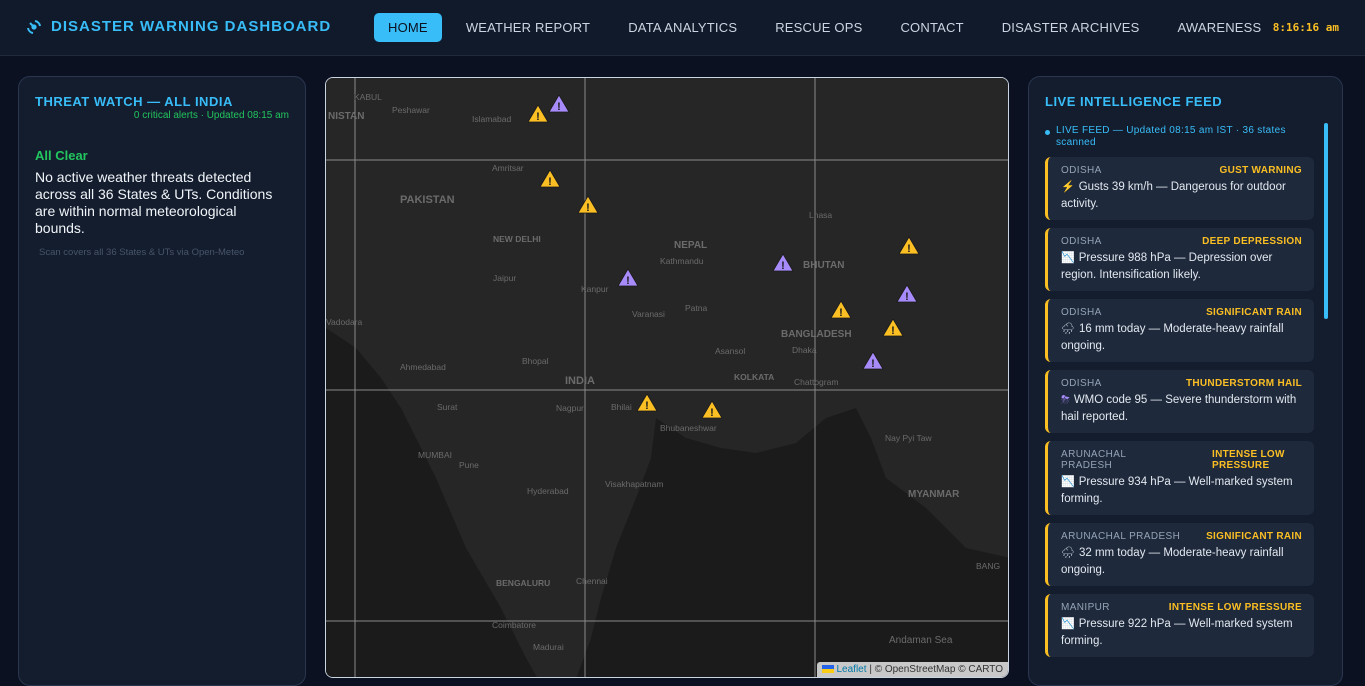 The height and width of the screenshot is (686, 1365). I want to click on map-label: Madurai, so click(548, 647).